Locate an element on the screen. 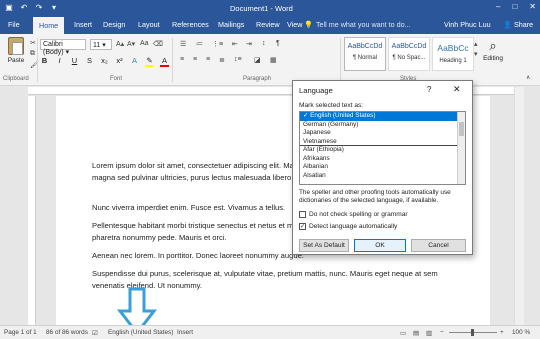  minimize-button: – is located at coordinates (498, 6).